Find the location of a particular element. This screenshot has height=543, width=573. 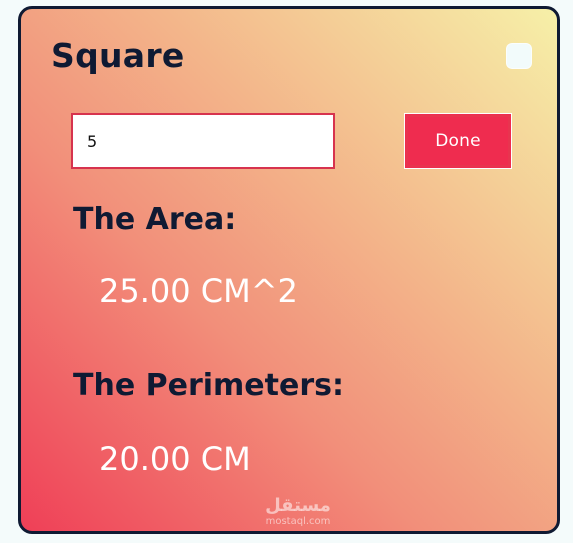

select-checkbox is located at coordinates (519, 56).